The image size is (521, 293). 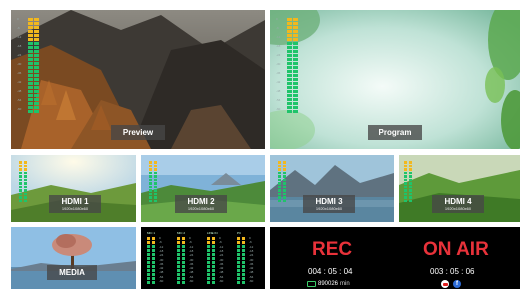 I want to click on youtube-icon, so click(x=445, y=284).